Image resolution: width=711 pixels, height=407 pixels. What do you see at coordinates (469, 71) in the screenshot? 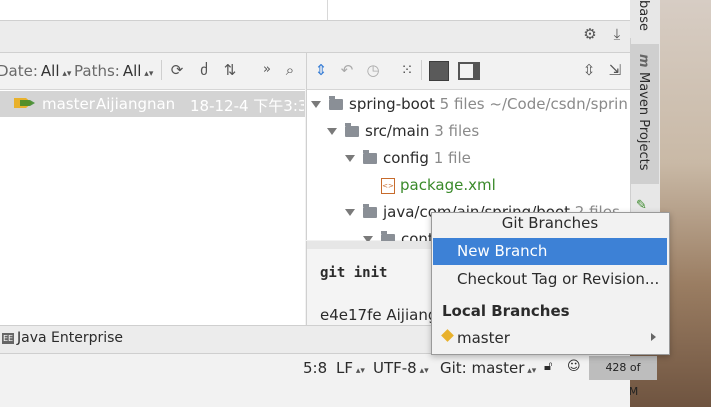
I see `layout-icon` at bounding box center [469, 71].